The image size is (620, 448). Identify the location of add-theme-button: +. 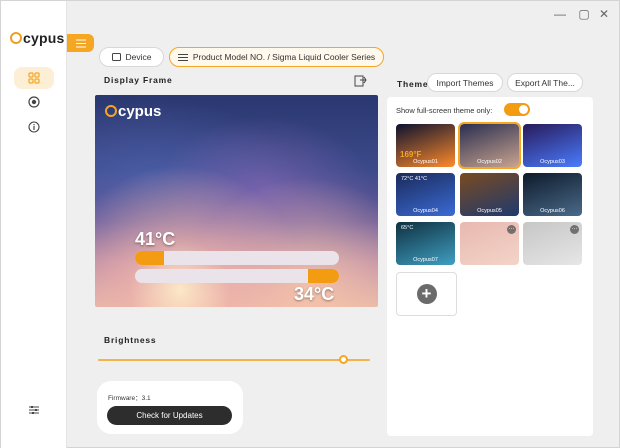
(426, 294).